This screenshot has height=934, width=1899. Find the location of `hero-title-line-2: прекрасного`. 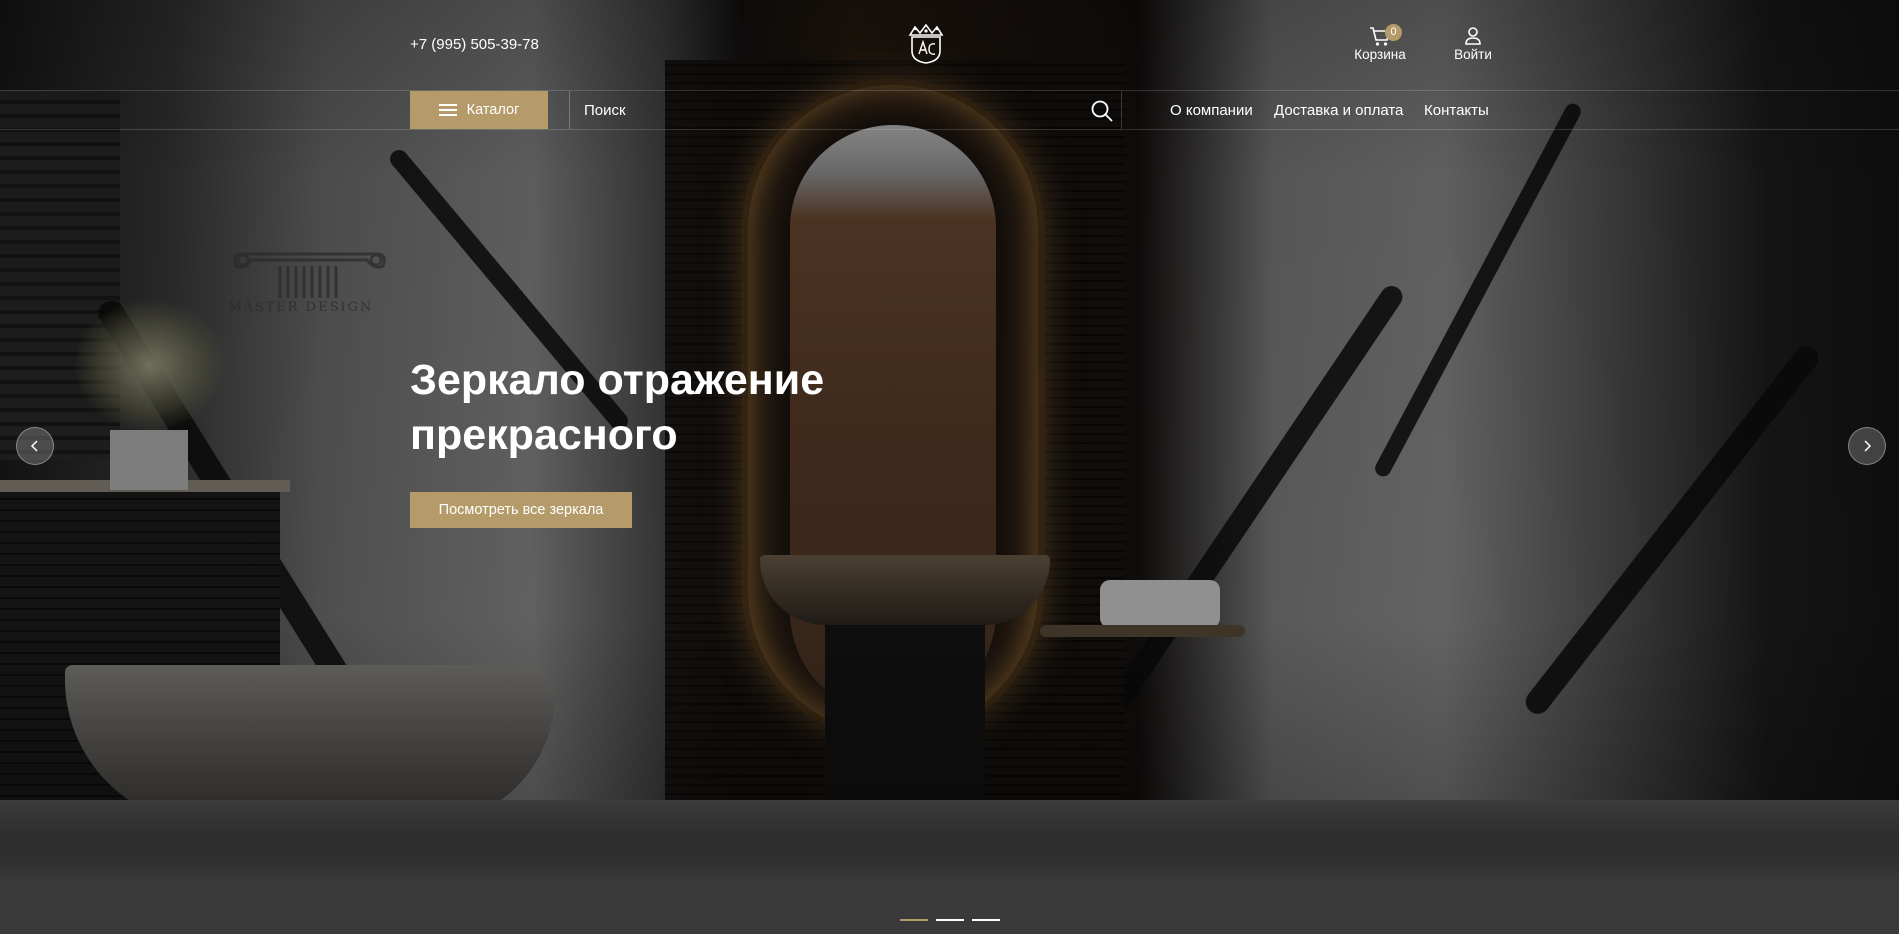

hero-title-line-2: прекрасного is located at coordinates (544, 435).